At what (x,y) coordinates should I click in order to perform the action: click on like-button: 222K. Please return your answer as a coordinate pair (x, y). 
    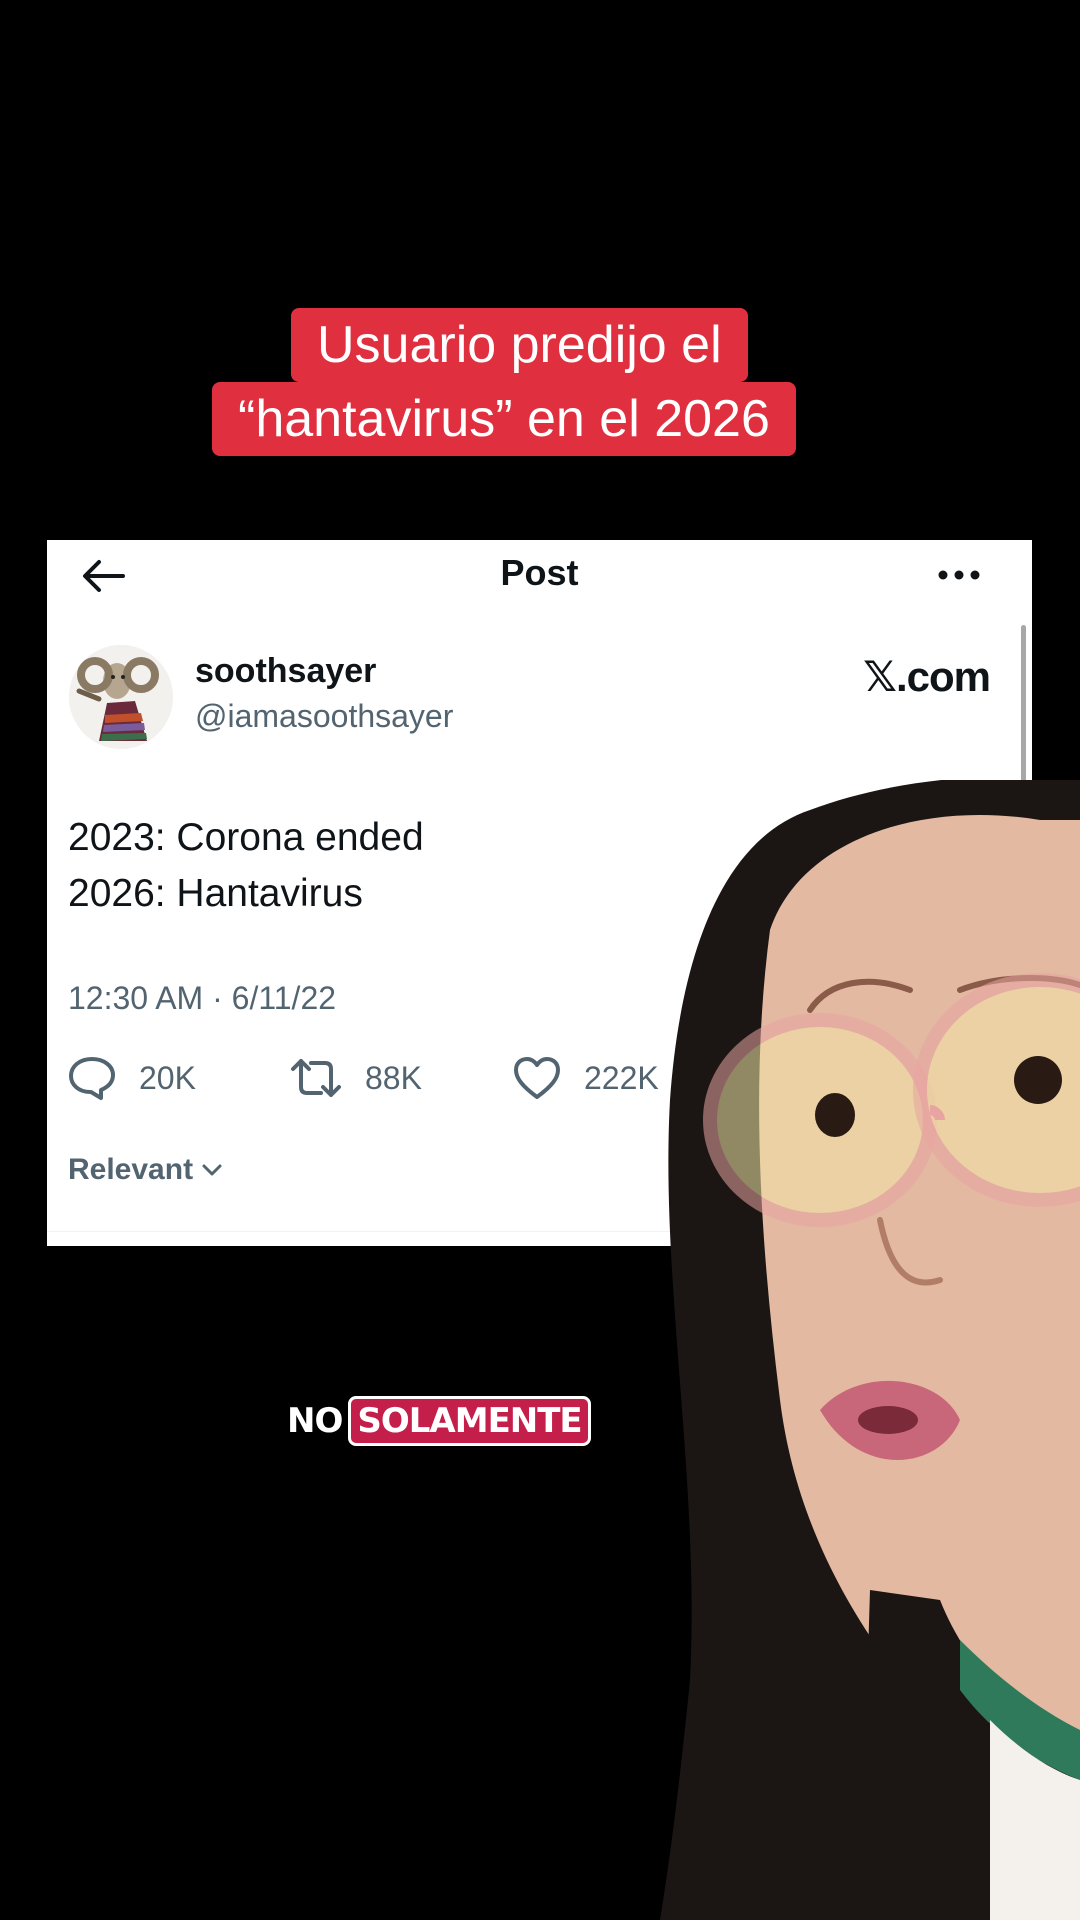
    Looking at the image, I should click on (585, 1078).